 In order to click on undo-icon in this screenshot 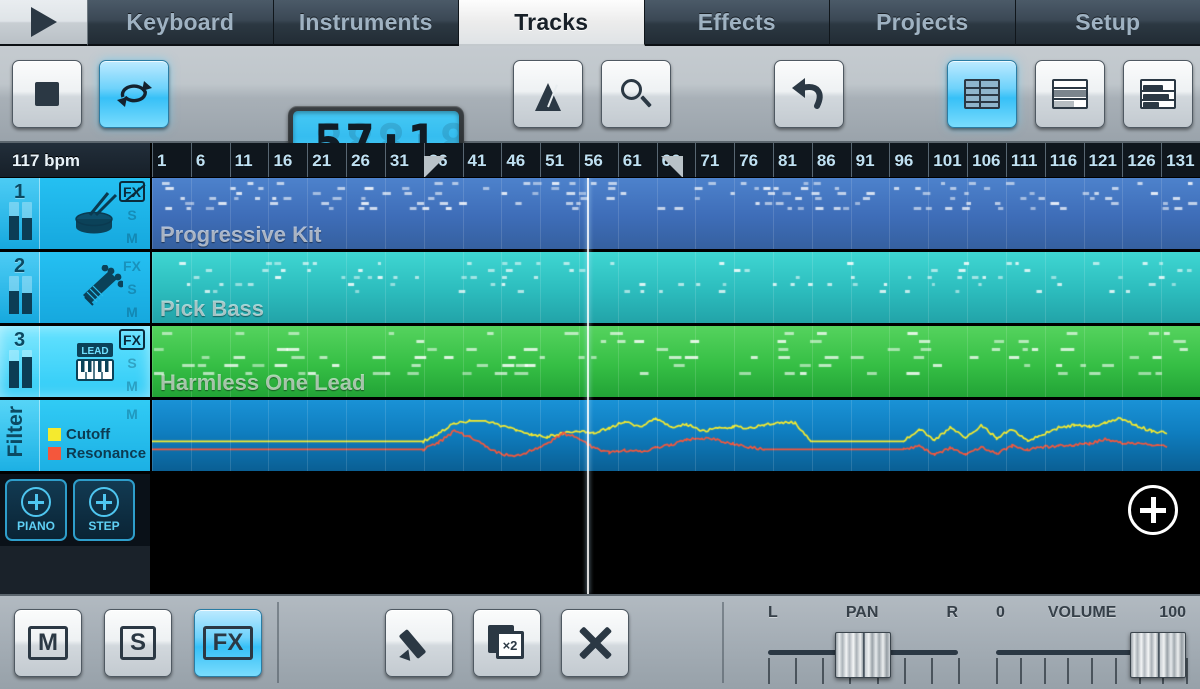, I will do `click(807, 93)`.